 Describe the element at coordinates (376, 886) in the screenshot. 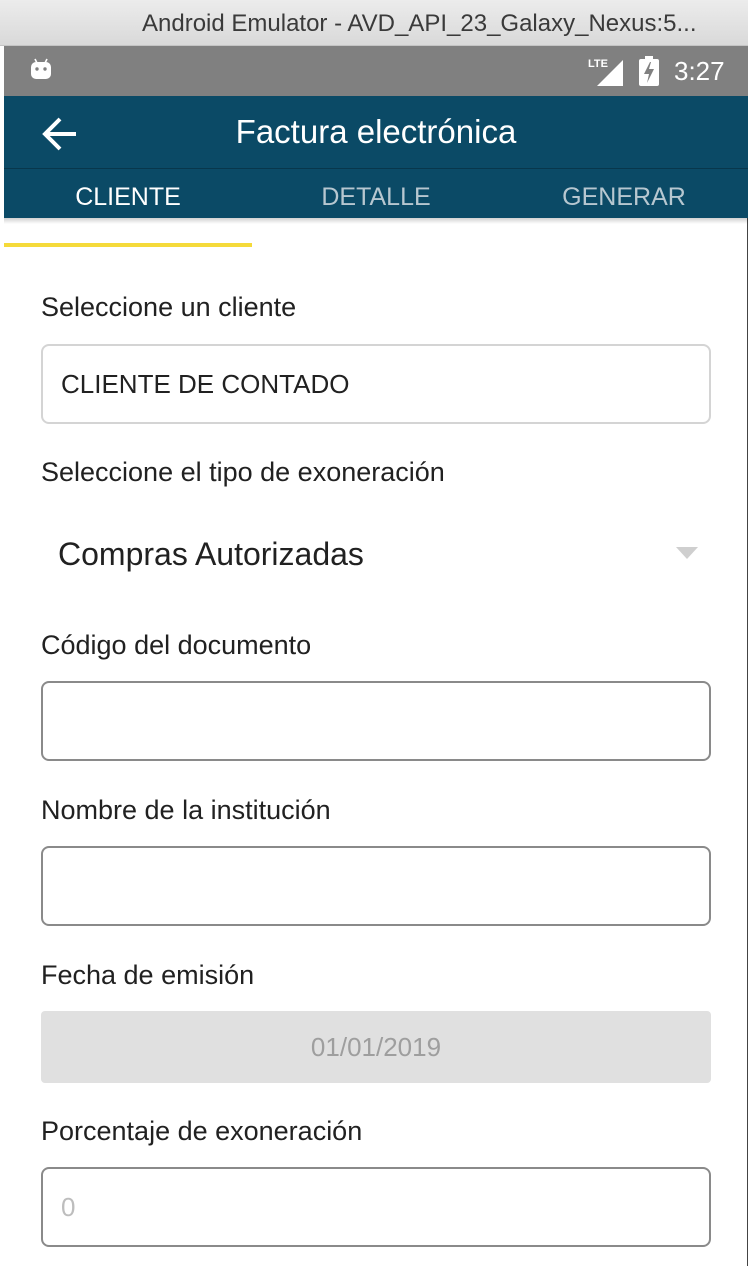

I see `institucion-input` at that location.